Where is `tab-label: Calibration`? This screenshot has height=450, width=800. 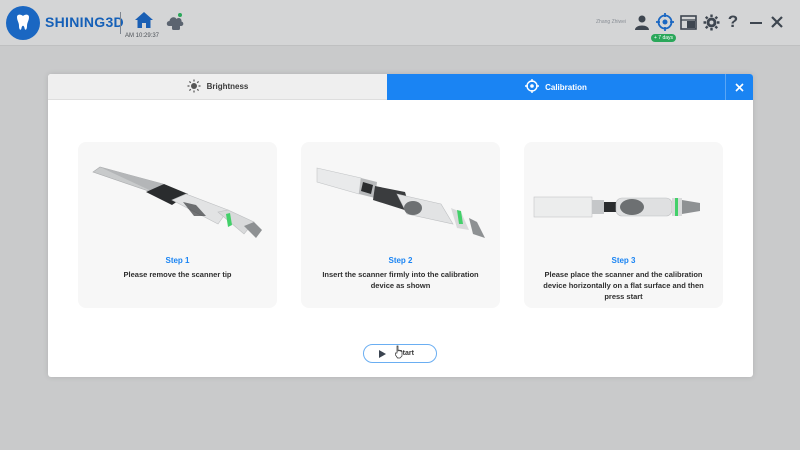
tab-label: Calibration is located at coordinates (566, 87).